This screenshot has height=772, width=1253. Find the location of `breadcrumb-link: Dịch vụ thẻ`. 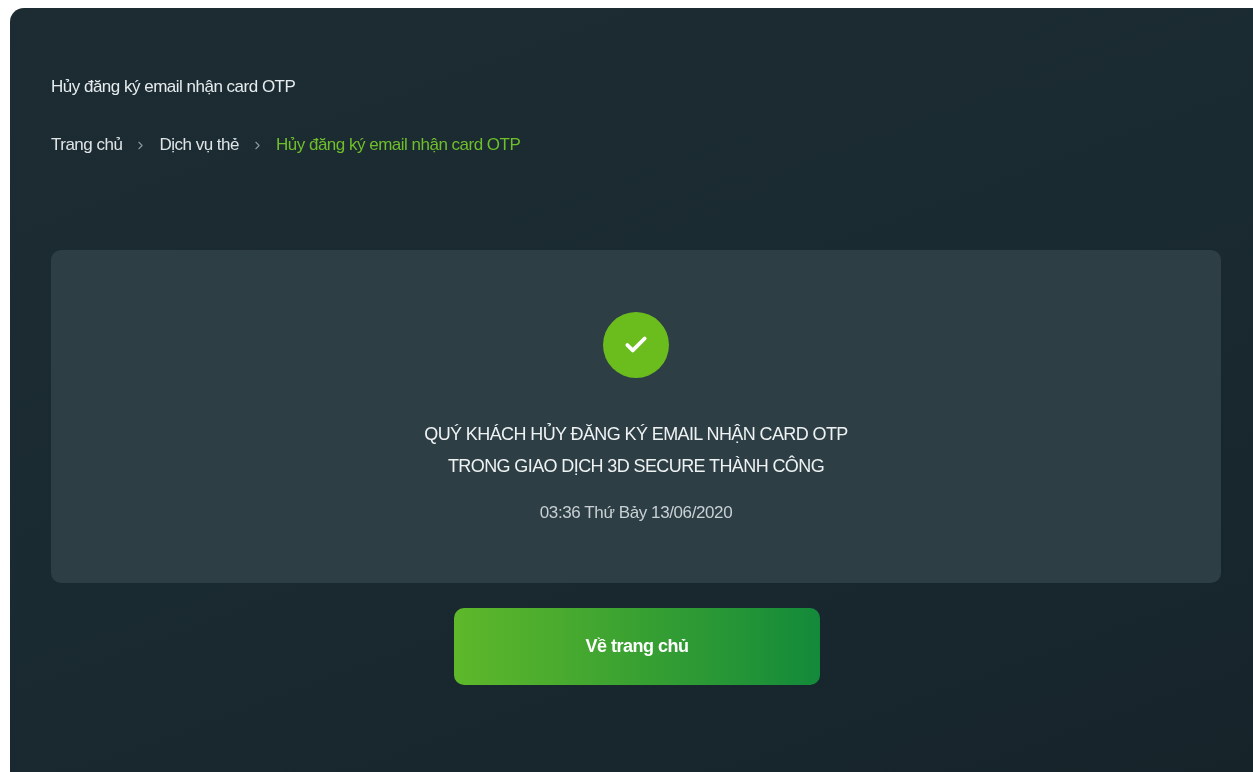

breadcrumb-link: Dịch vụ thẻ is located at coordinates (199, 145).